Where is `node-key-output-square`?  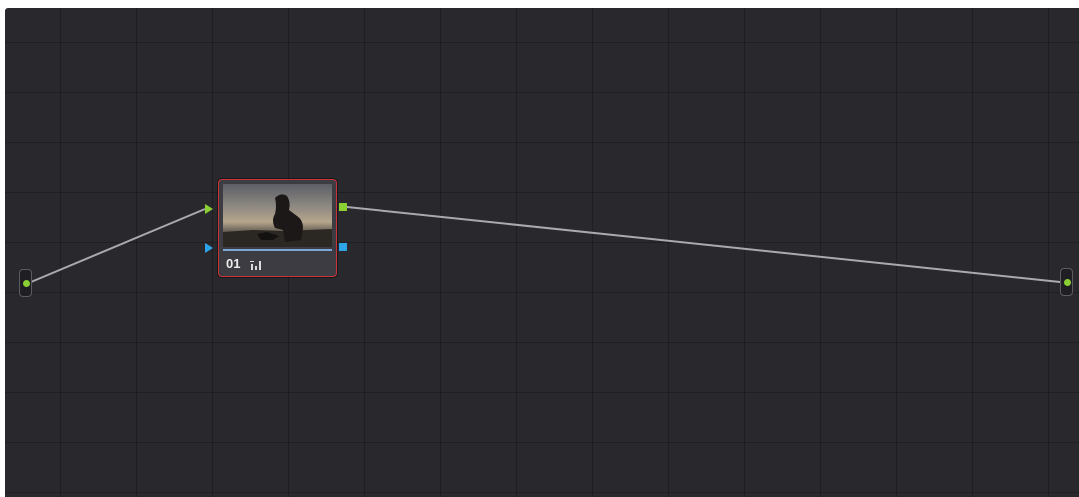 node-key-output-square is located at coordinates (343, 247).